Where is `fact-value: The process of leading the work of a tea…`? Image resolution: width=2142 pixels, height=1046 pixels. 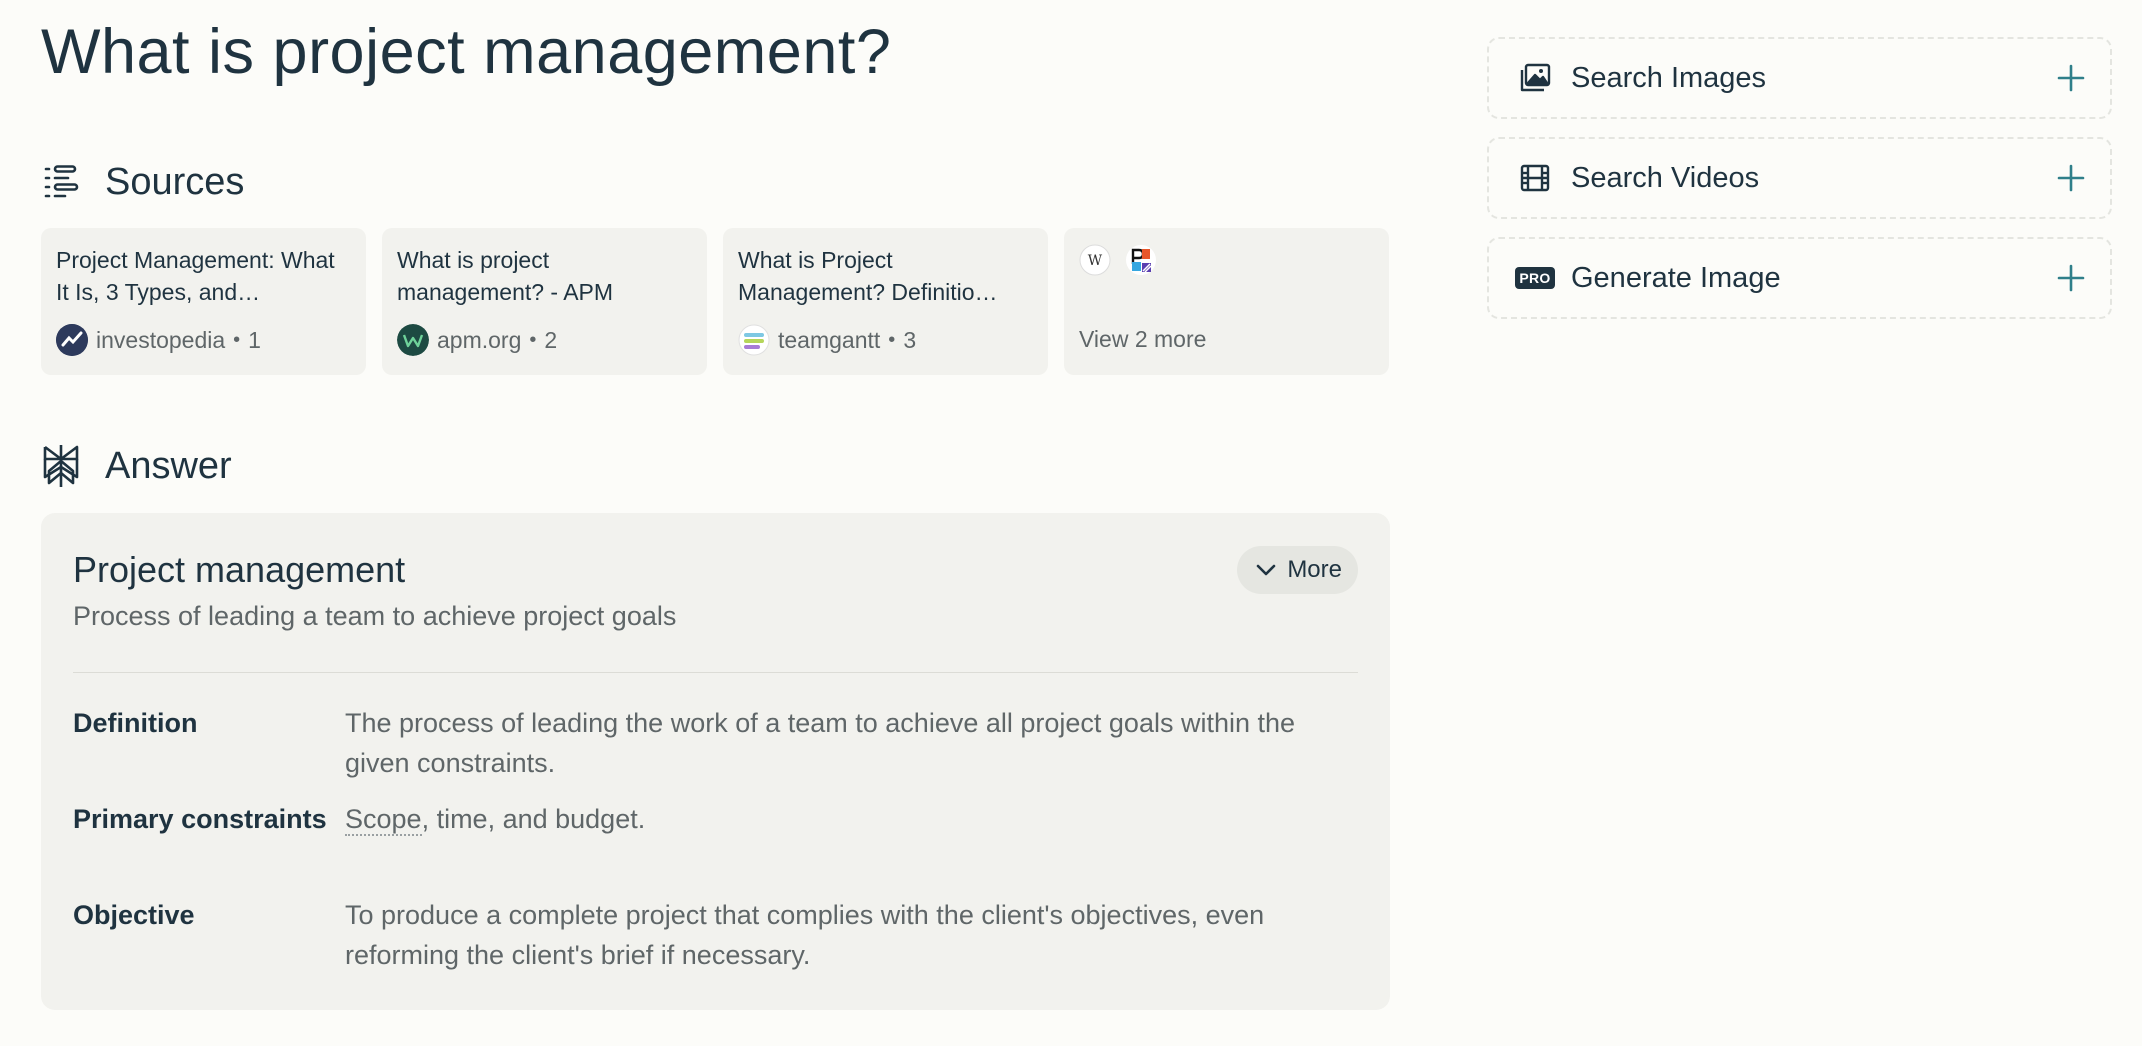 fact-value: The process of leading the work of a tea… is located at coordinates (820, 743).